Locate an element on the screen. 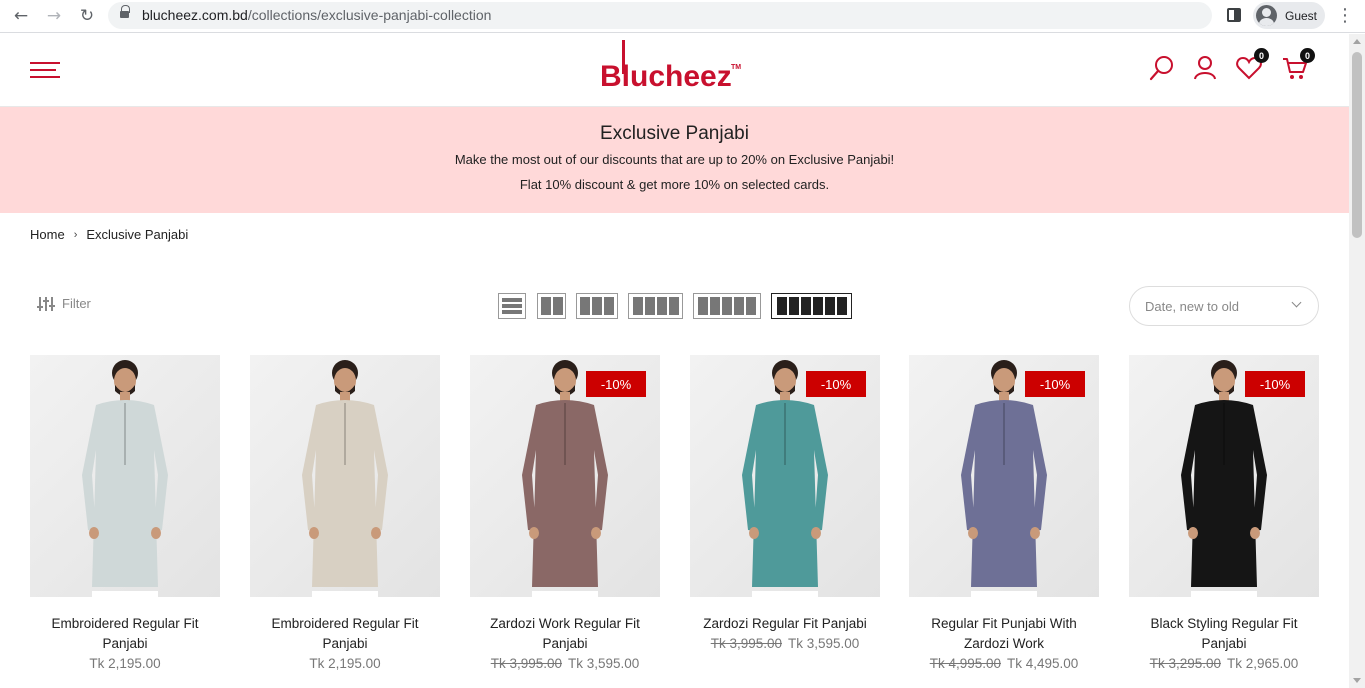 The width and height of the screenshot is (1365, 688). scroll-down-arrow-icon is located at coordinates (1357, 680).